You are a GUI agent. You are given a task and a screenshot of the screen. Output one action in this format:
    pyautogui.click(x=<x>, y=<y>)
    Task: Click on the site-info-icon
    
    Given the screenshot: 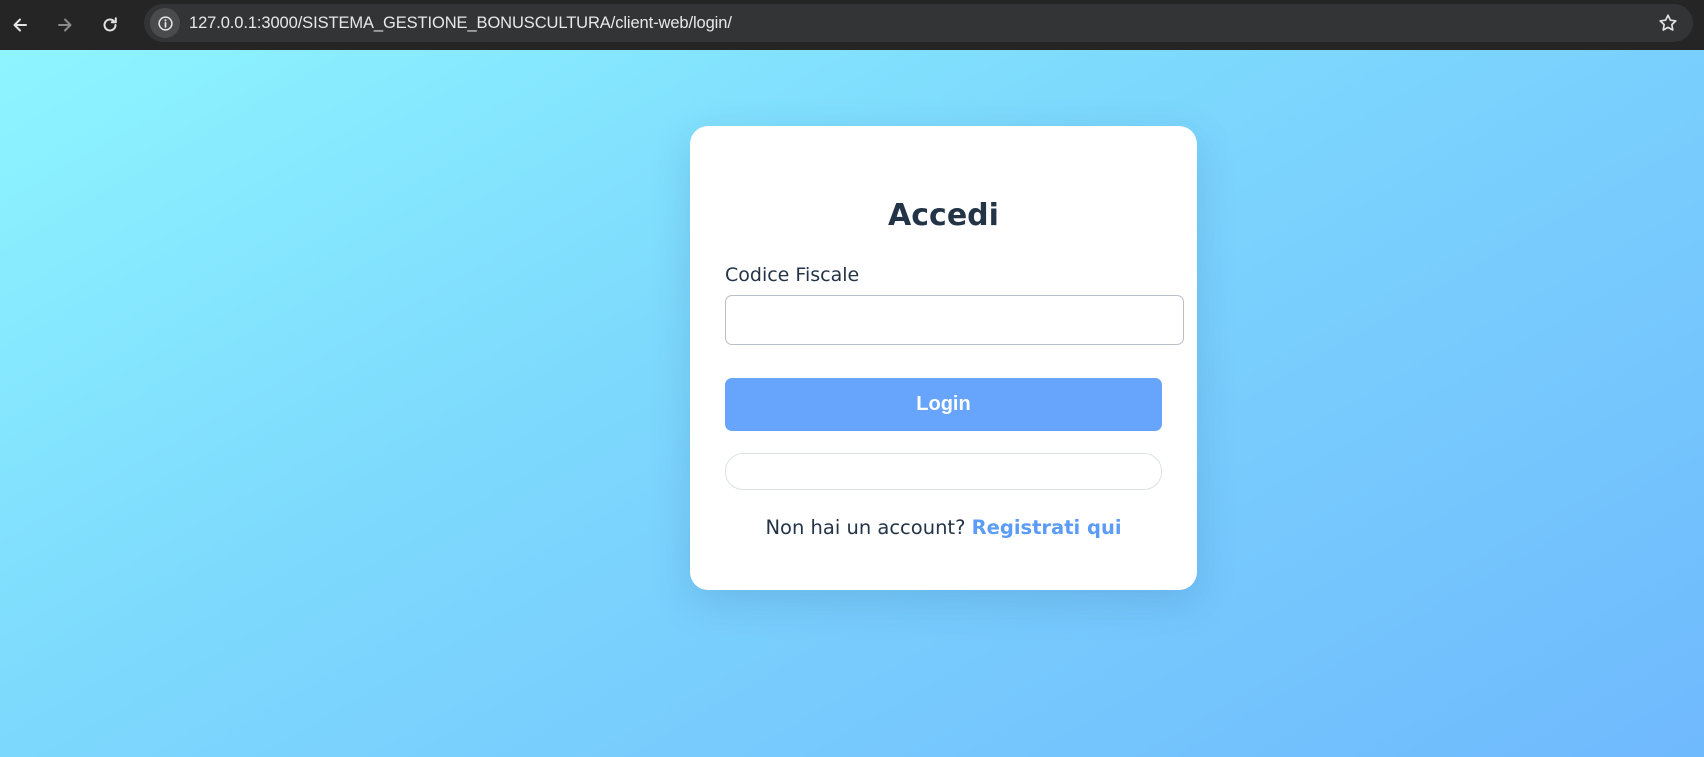 What is the action you would take?
    pyautogui.click(x=165, y=23)
    